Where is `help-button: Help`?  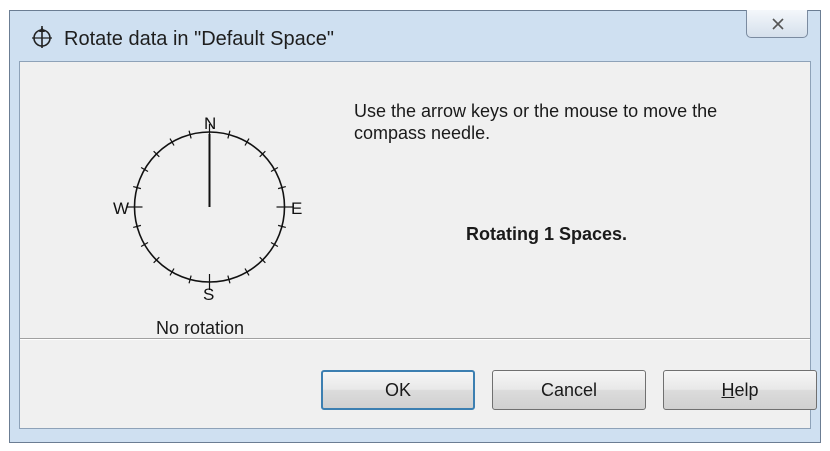
help-button: Help is located at coordinates (740, 390).